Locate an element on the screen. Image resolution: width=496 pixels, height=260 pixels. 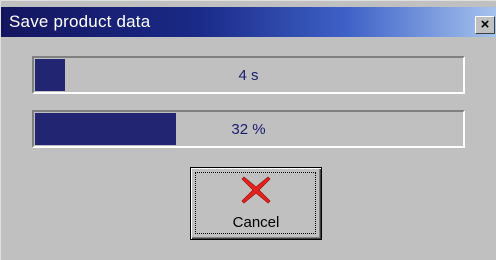
close-button: × is located at coordinates (485, 25).